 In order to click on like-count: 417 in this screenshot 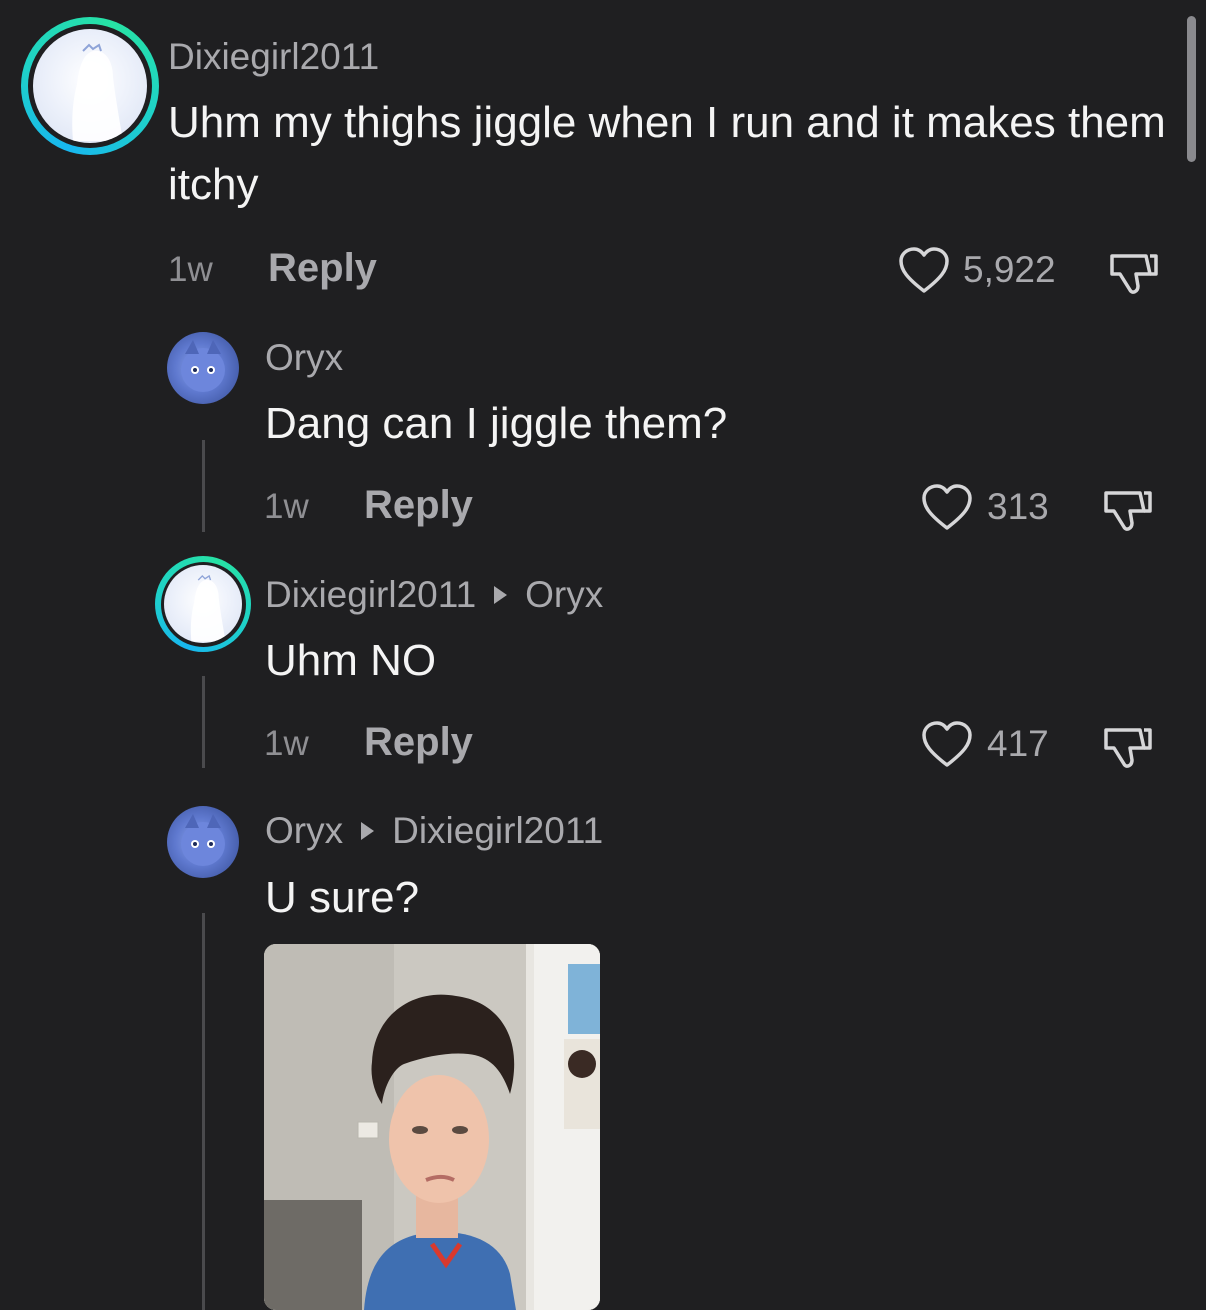, I will do `click(1018, 743)`.